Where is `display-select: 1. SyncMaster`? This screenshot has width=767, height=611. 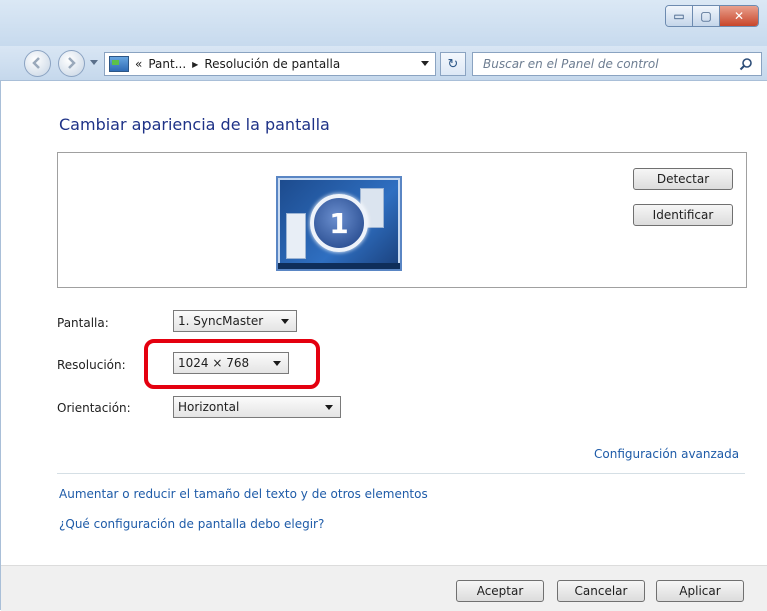 display-select: 1. SyncMaster is located at coordinates (235, 321).